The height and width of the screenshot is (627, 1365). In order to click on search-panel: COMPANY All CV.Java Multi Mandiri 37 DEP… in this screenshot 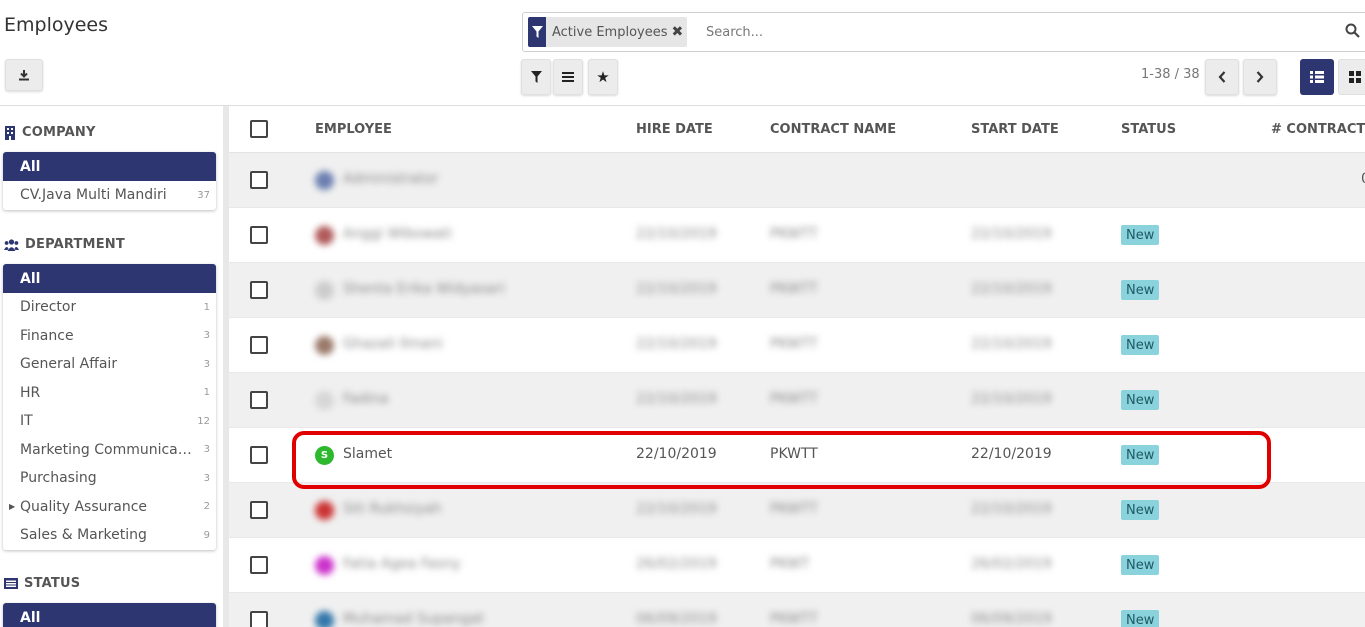, I will do `click(113, 366)`.